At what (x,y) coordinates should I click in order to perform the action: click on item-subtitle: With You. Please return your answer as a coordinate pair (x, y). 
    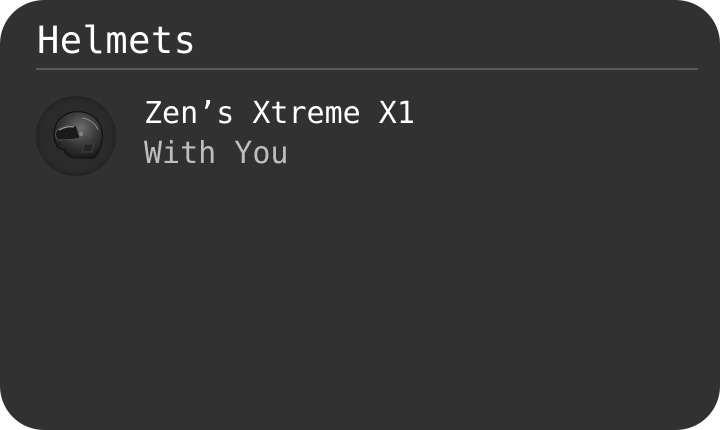
    Looking at the image, I should click on (216, 153).